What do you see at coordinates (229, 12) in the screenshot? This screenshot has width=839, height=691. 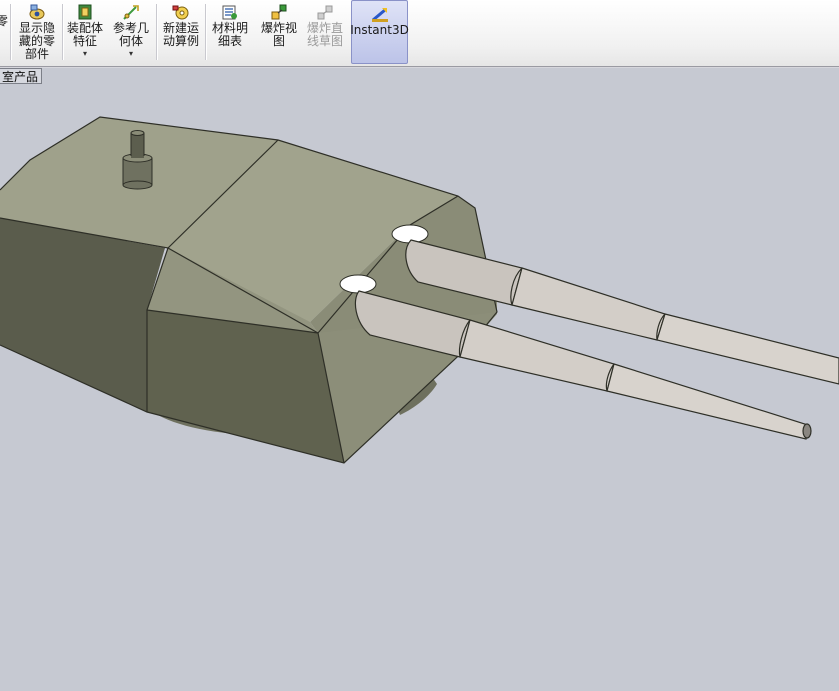 I see `bill-of-materials-icon` at bounding box center [229, 12].